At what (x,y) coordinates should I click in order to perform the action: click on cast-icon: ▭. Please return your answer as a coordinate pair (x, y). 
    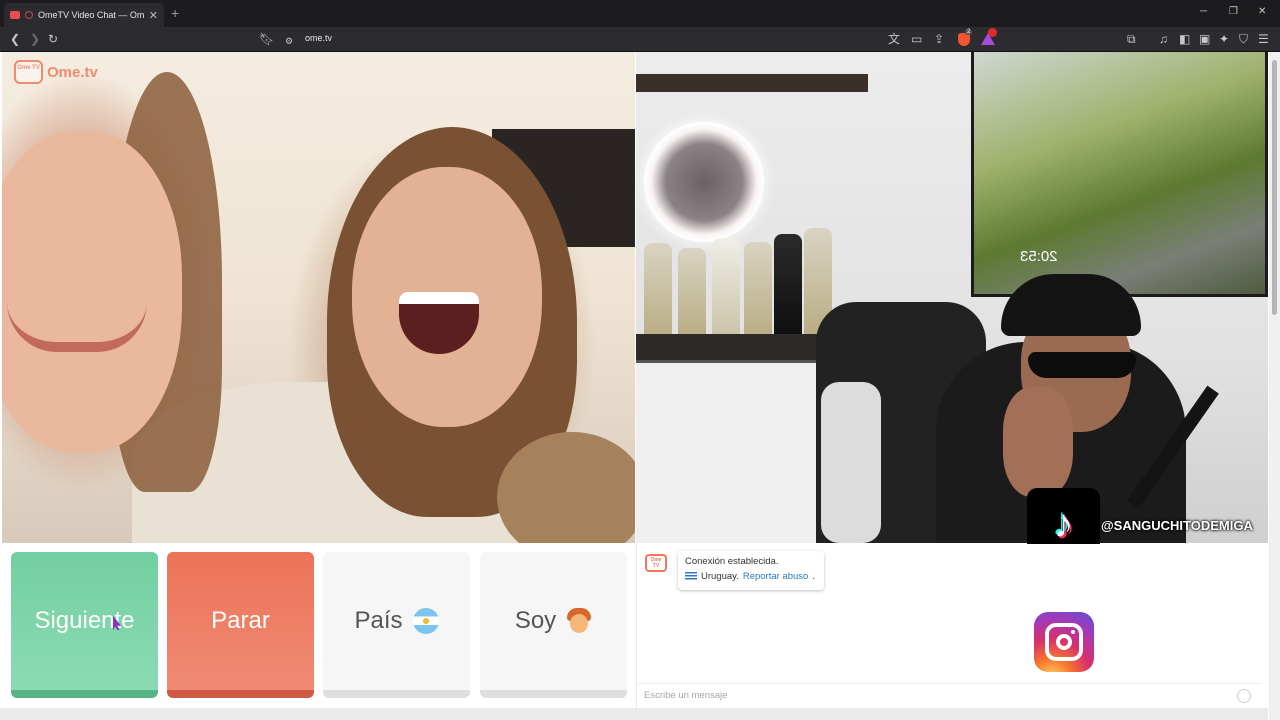
    Looking at the image, I should click on (916, 39).